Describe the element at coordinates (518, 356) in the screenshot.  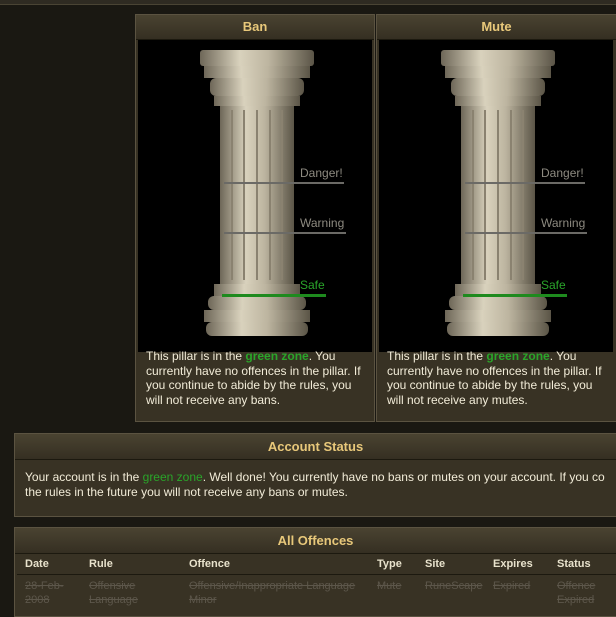
I see `mute-zone-text: green zone` at that location.